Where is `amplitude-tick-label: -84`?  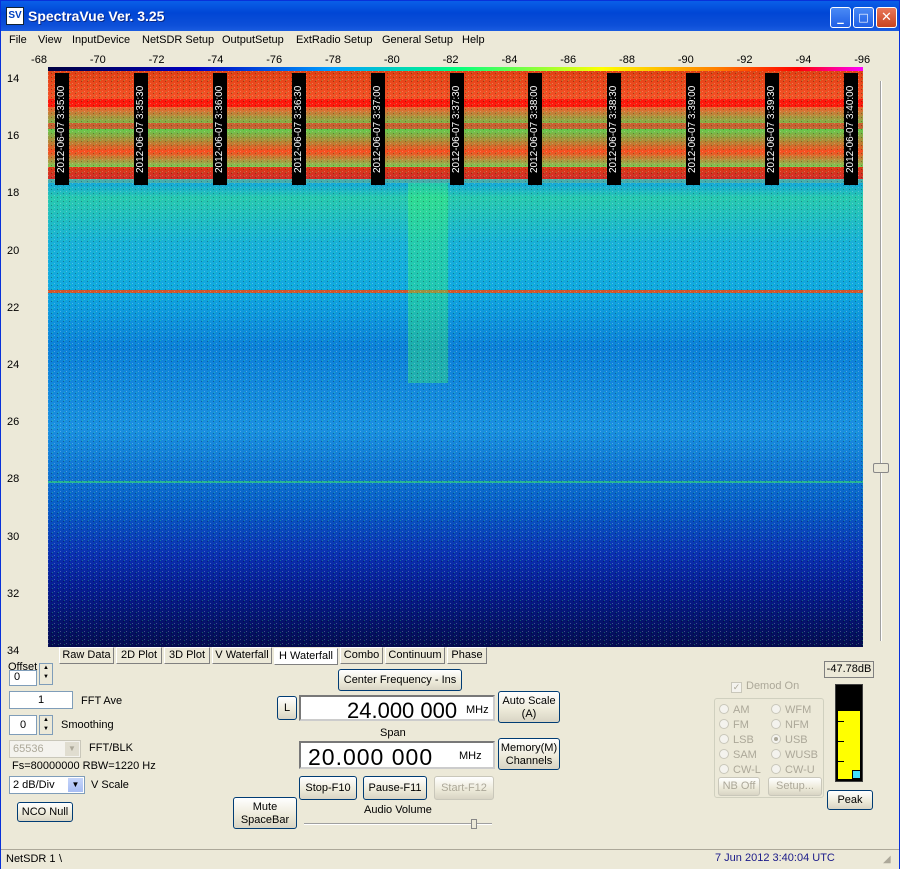
amplitude-tick-label: -84 is located at coordinates (509, 60).